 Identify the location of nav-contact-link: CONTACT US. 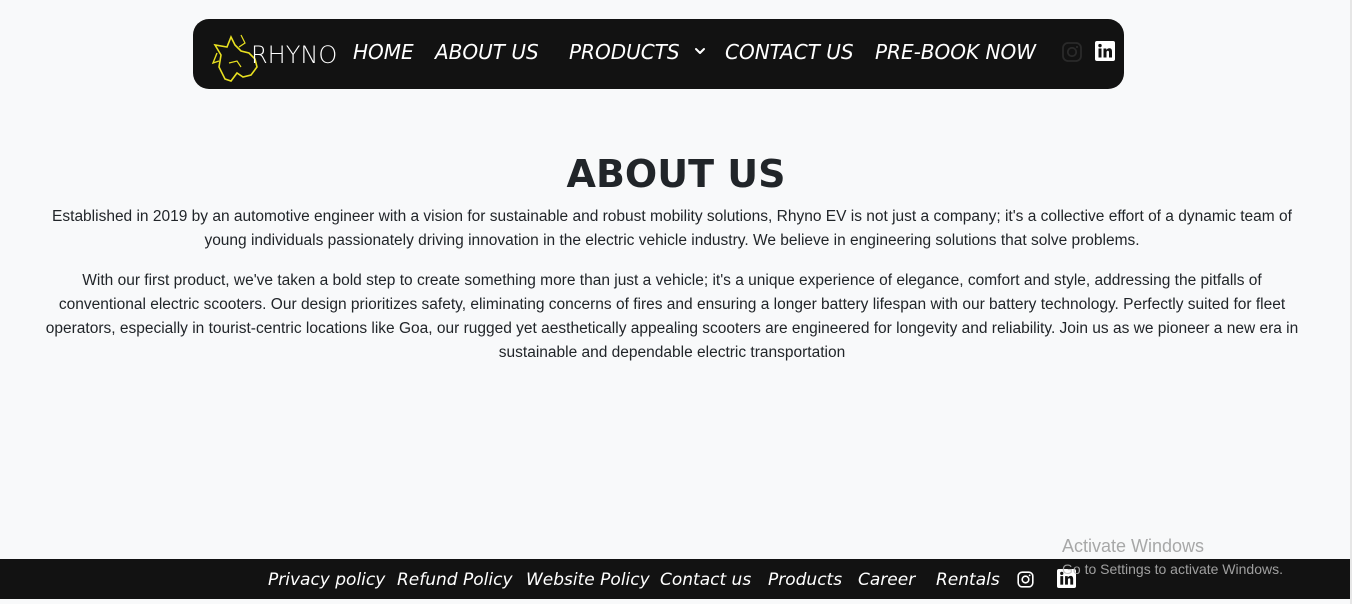
(789, 52).